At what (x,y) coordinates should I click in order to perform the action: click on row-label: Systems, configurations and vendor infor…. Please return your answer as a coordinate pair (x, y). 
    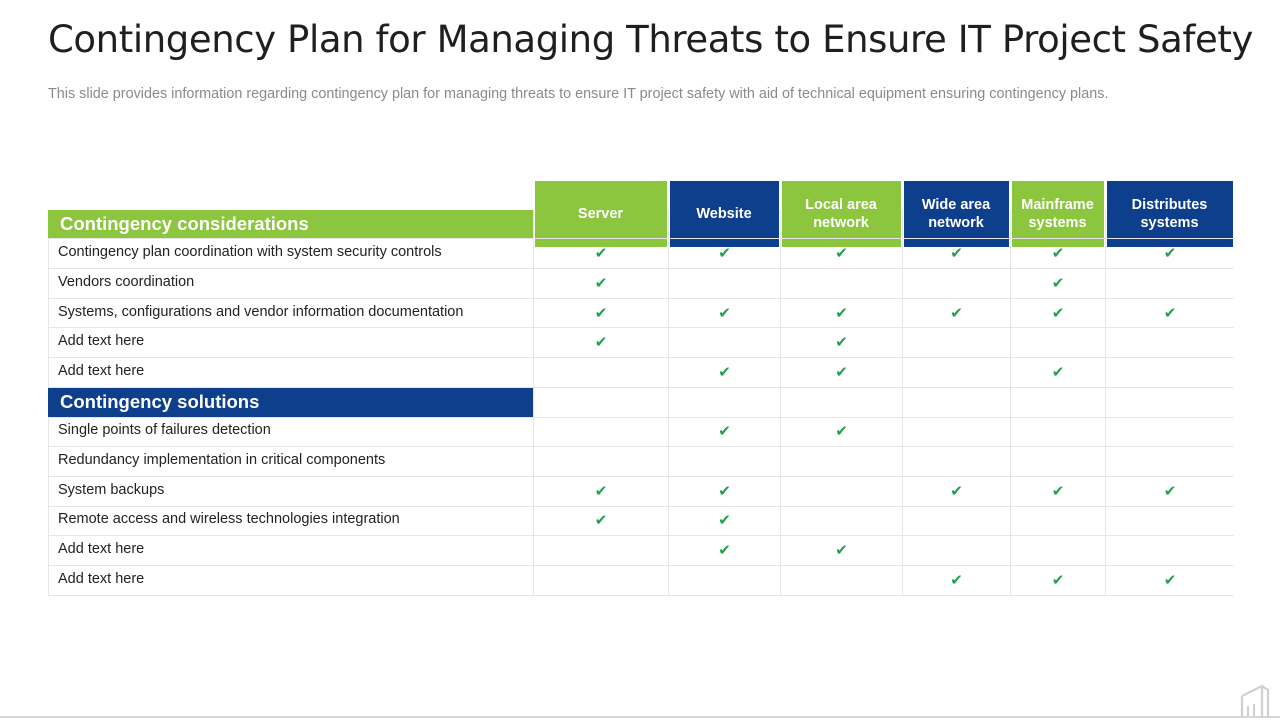
    Looking at the image, I should click on (290, 313).